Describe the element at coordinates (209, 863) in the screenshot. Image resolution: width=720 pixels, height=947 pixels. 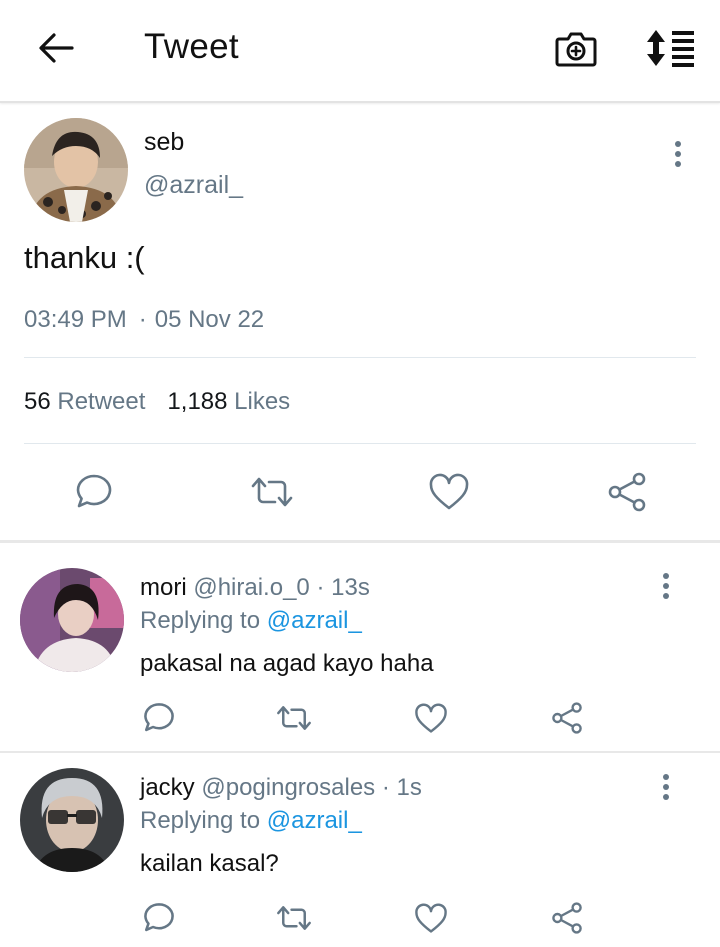
I see `reply-text: kailan kasal?` at that location.